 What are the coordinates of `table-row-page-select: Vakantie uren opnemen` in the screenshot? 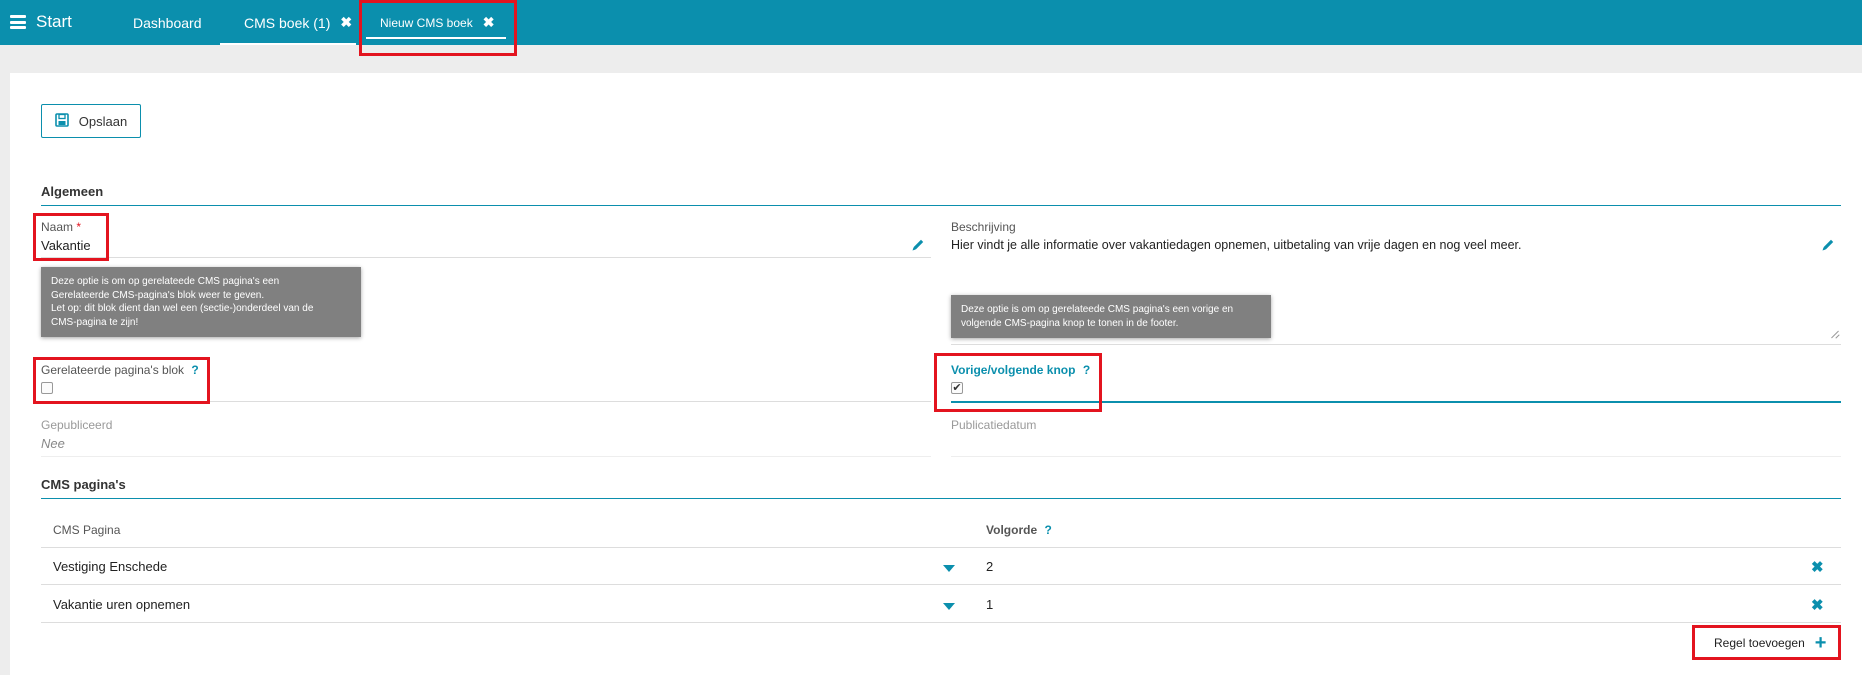 It's located at (121, 604).